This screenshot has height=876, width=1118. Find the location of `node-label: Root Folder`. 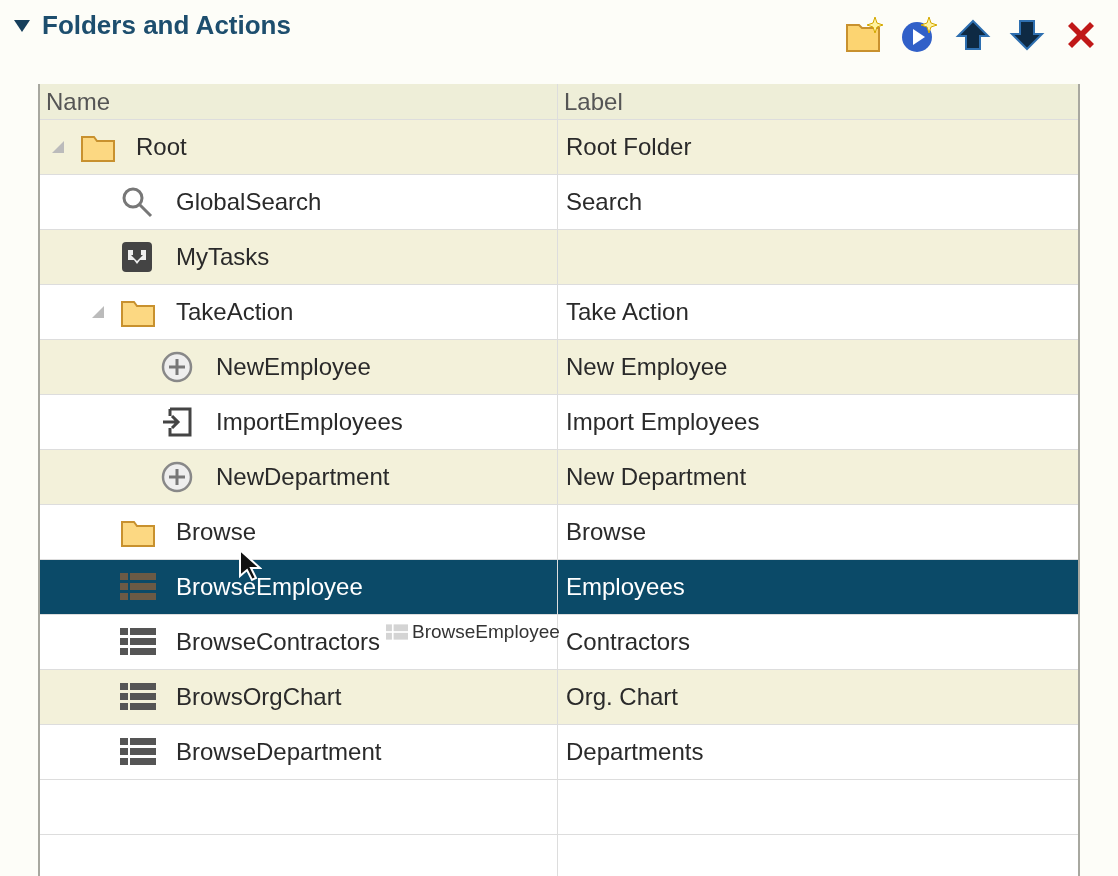

node-label: Root Folder is located at coordinates (629, 147).